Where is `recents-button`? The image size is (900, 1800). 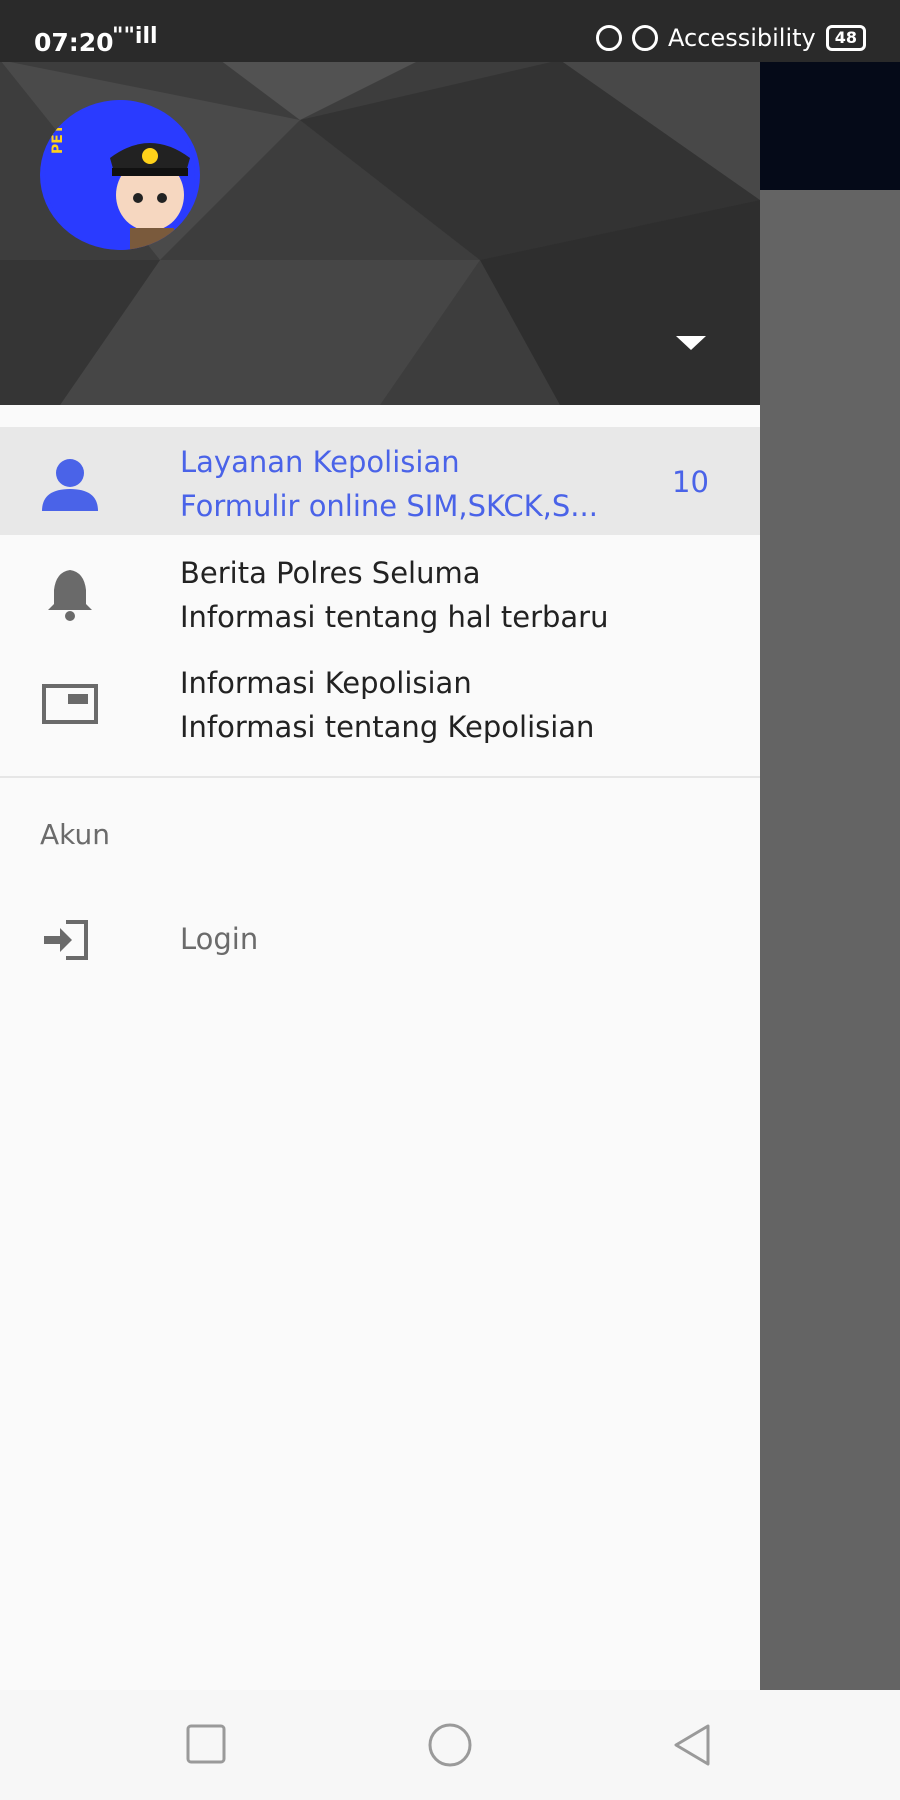
recents-button is located at coordinates (207, 1745).